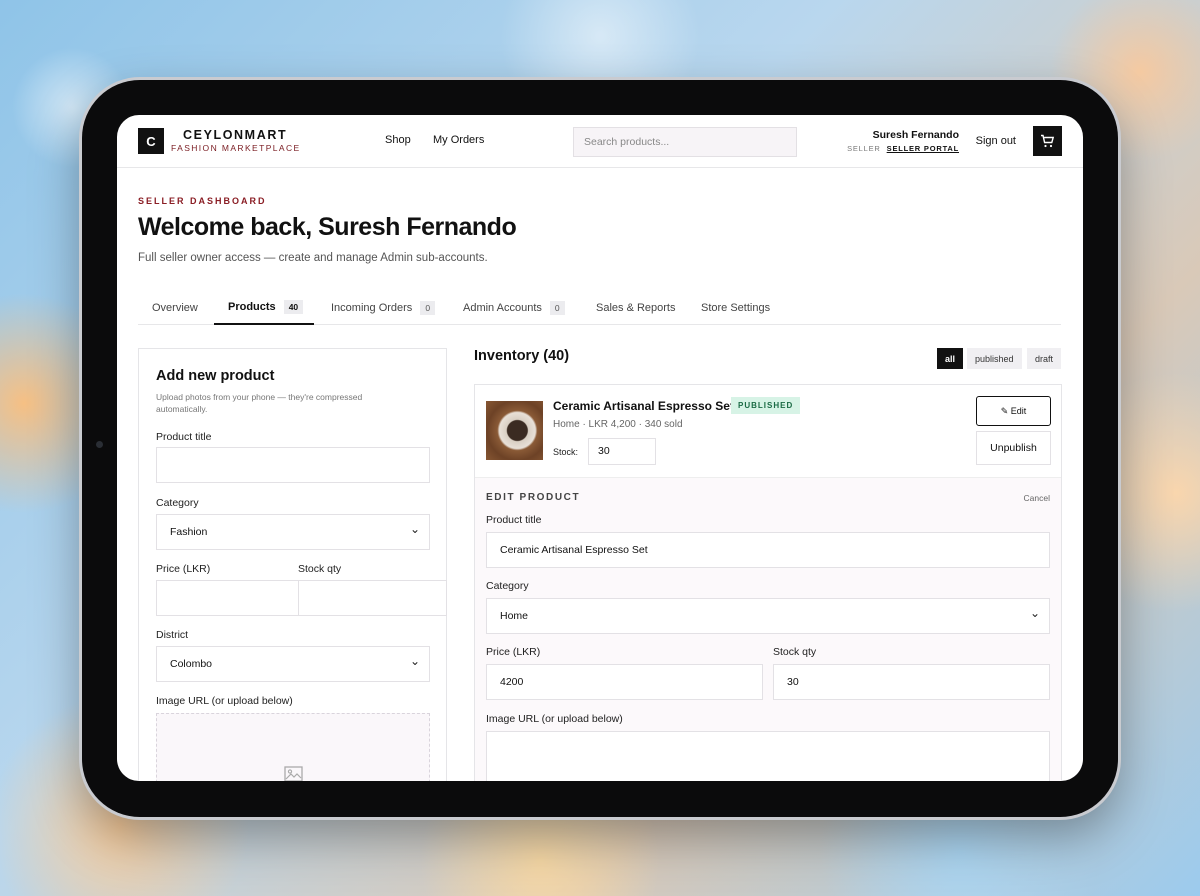  I want to click on tab-label: Store Settings, so click(736, 308).